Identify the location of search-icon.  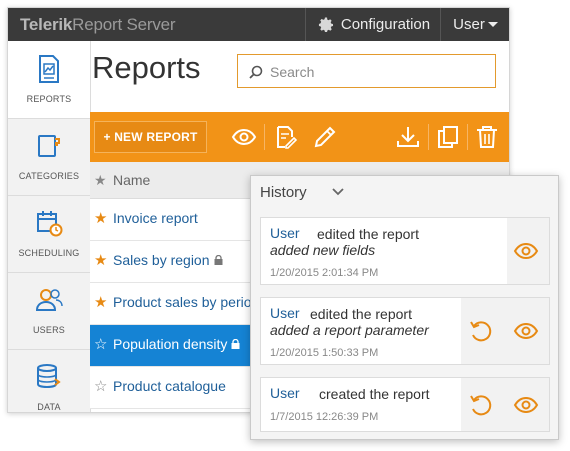
(256, 72).